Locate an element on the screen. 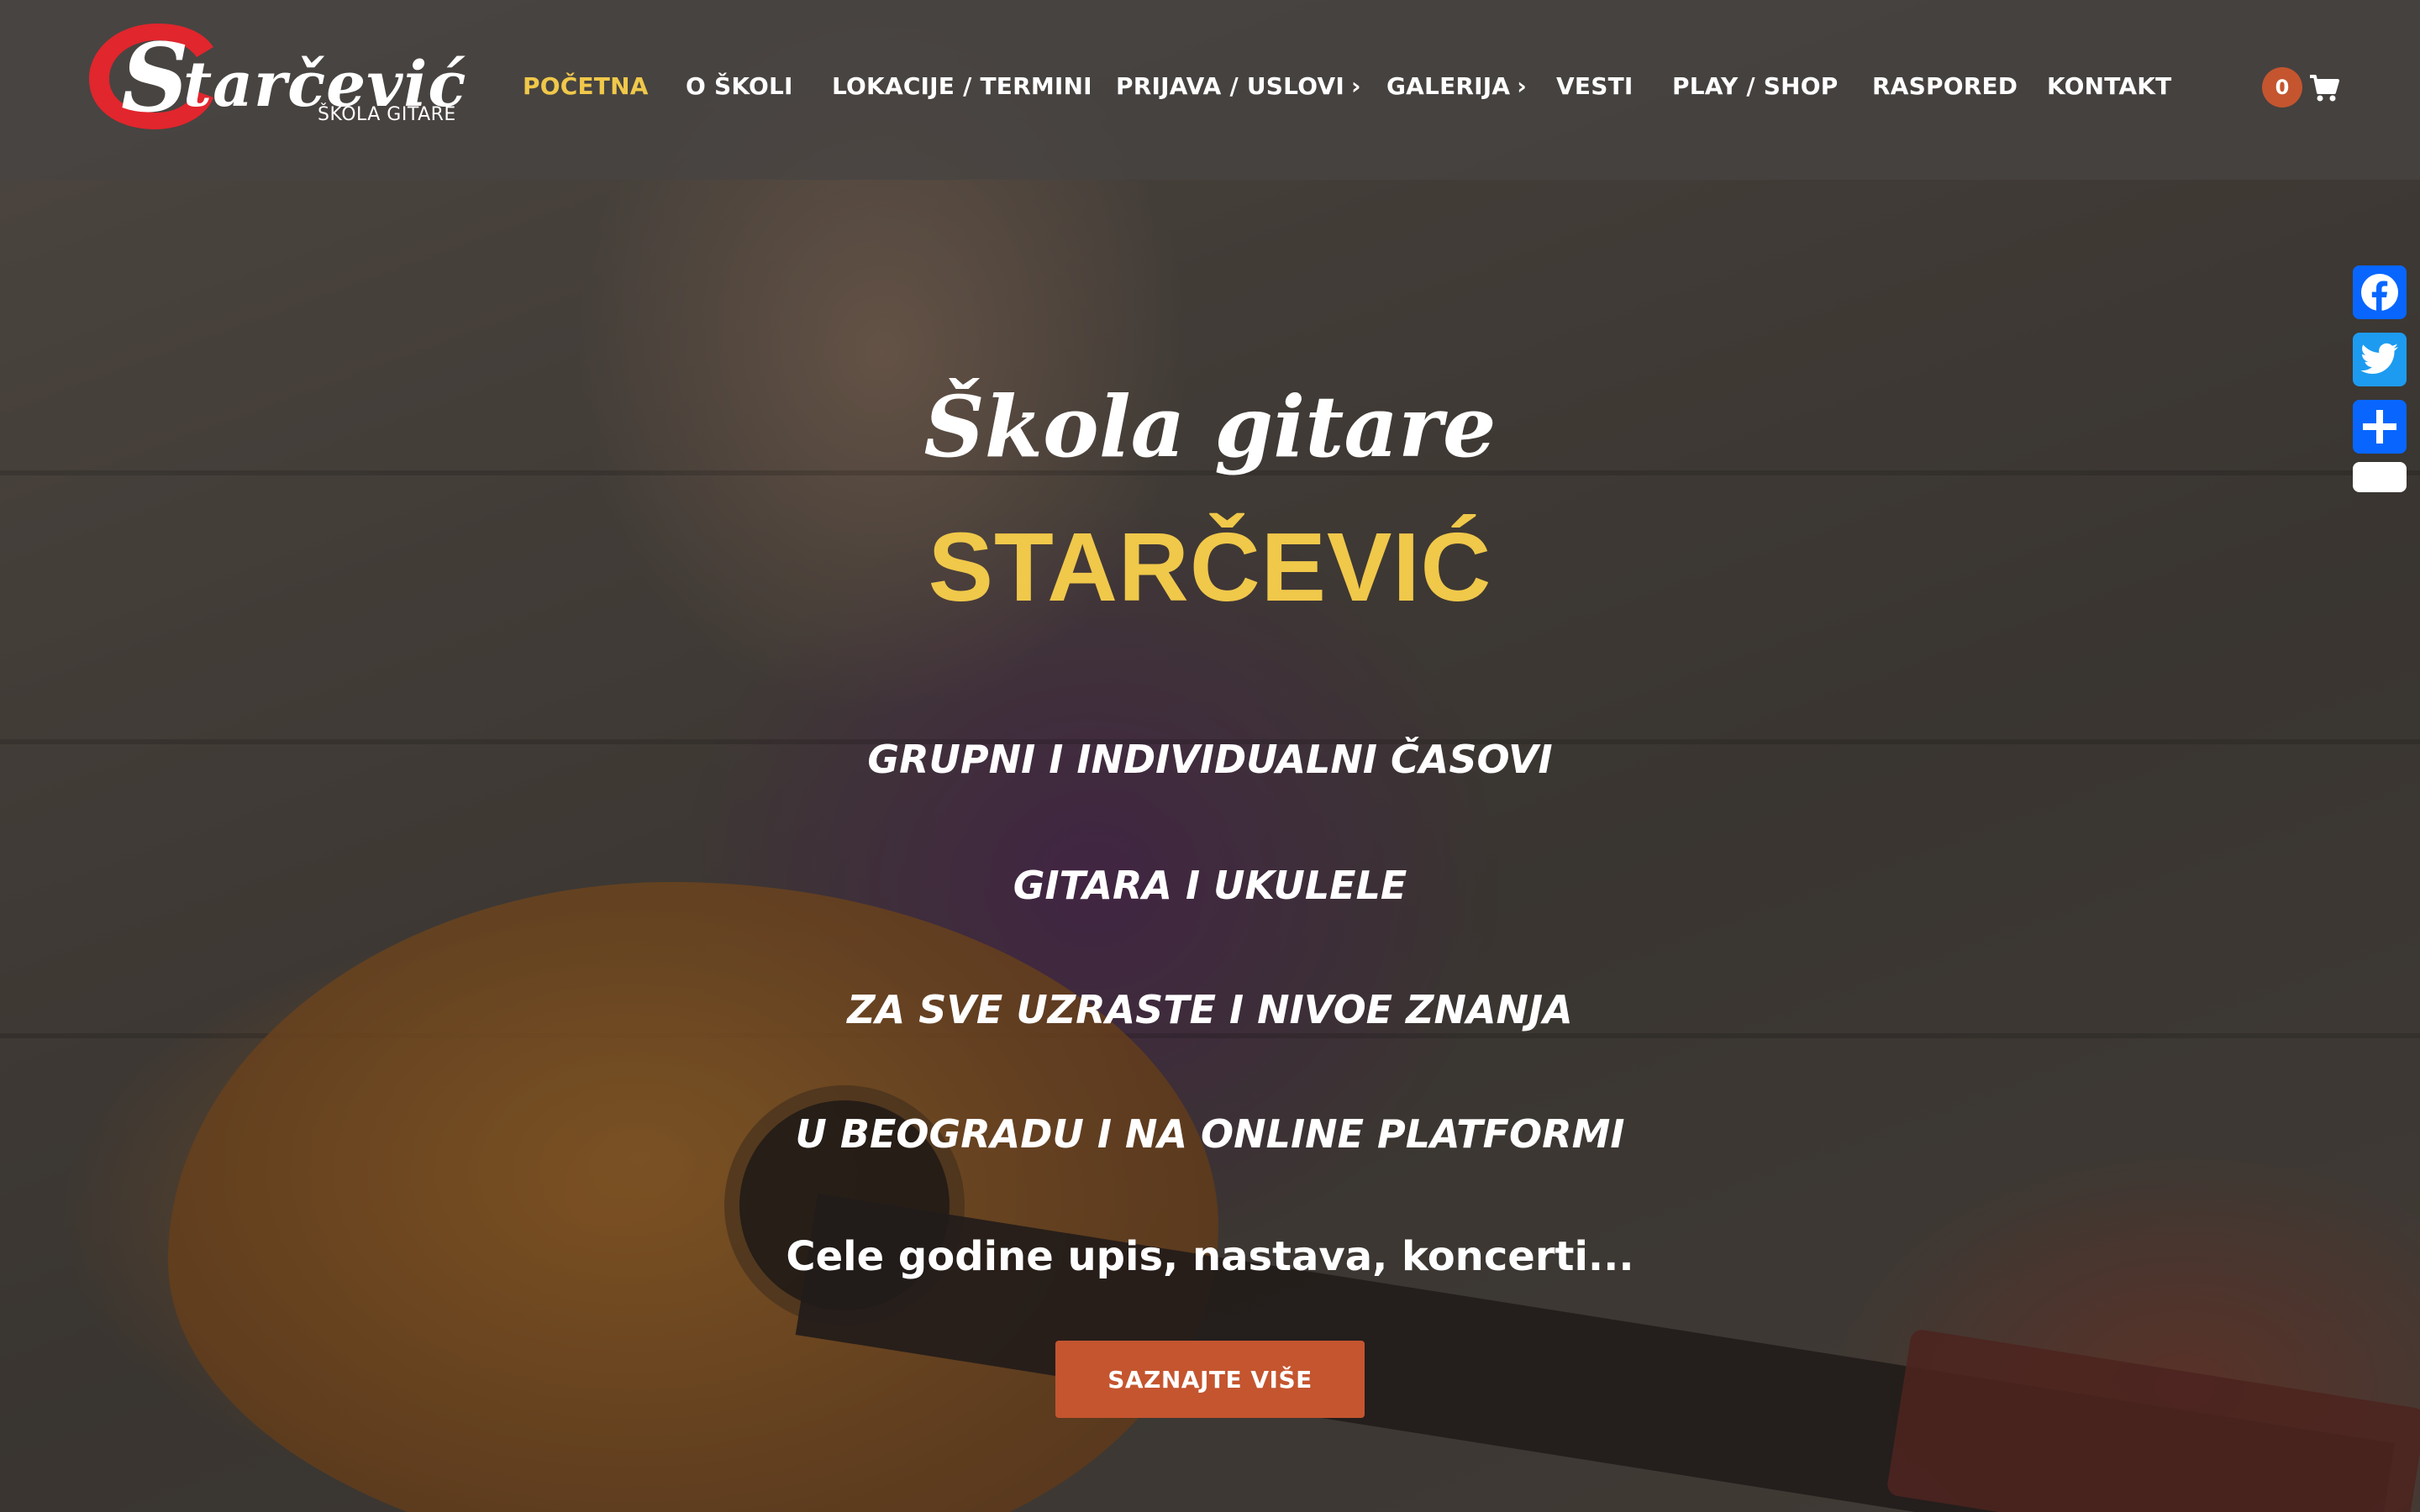  share-more-button is located at coordinates (2380, 427).